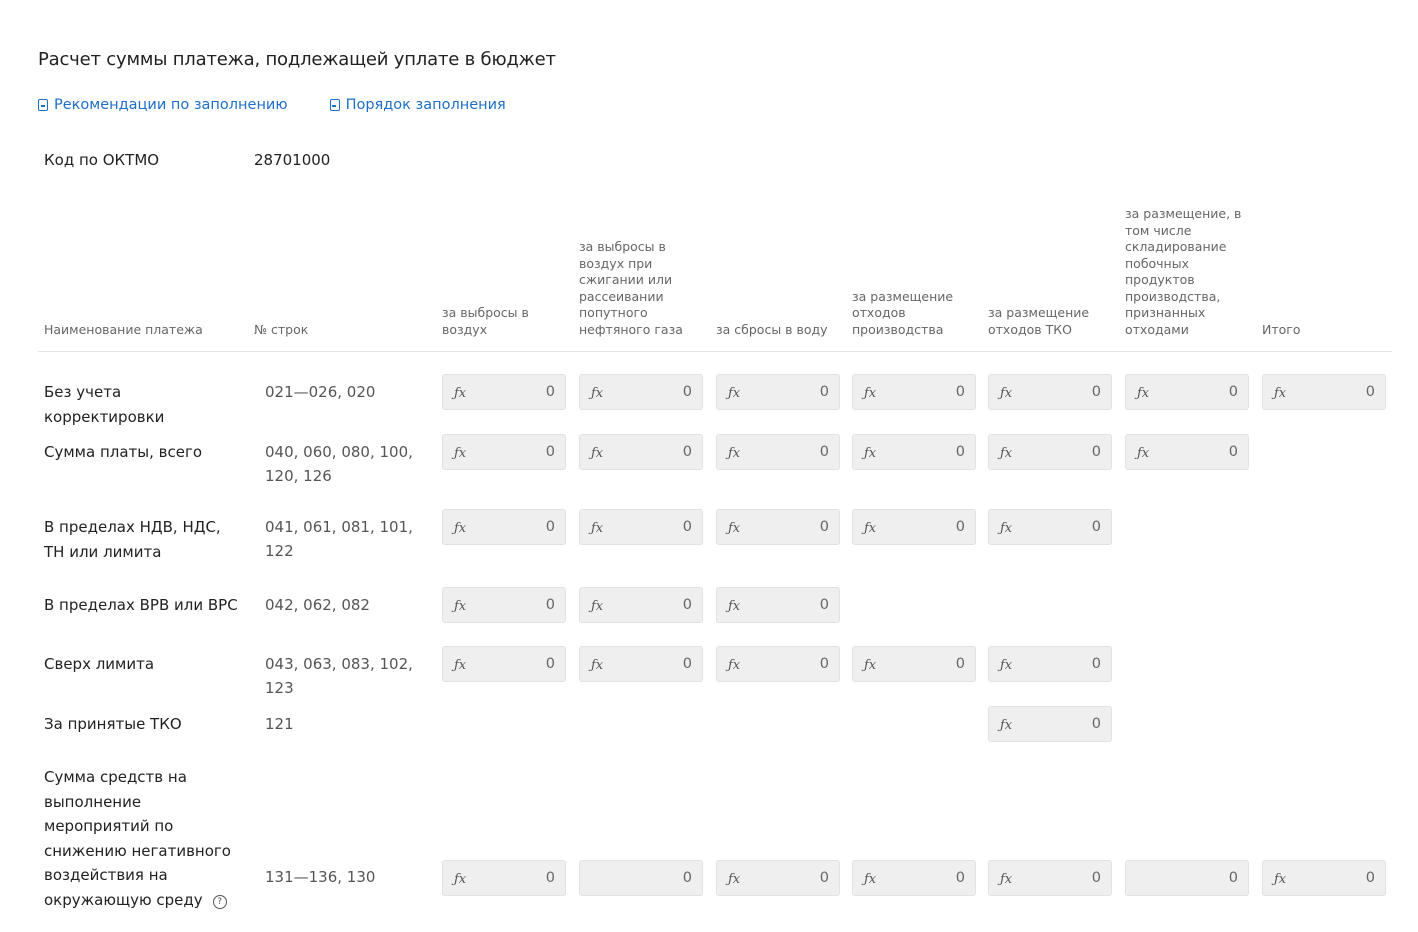 This screenshot has width=1418, height=932. Describe the element at coordinates (485, 321) in the screenshot. I see `header-air: за выбросы в воздух` at that location.